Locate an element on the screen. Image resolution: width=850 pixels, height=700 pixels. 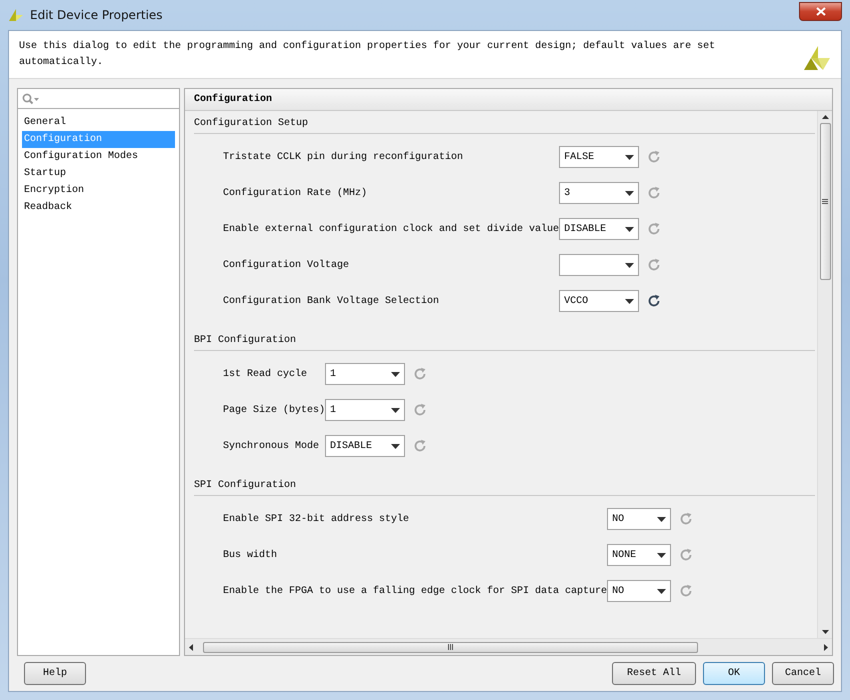
category-item: Encryption is located at coordinates (98, 190).